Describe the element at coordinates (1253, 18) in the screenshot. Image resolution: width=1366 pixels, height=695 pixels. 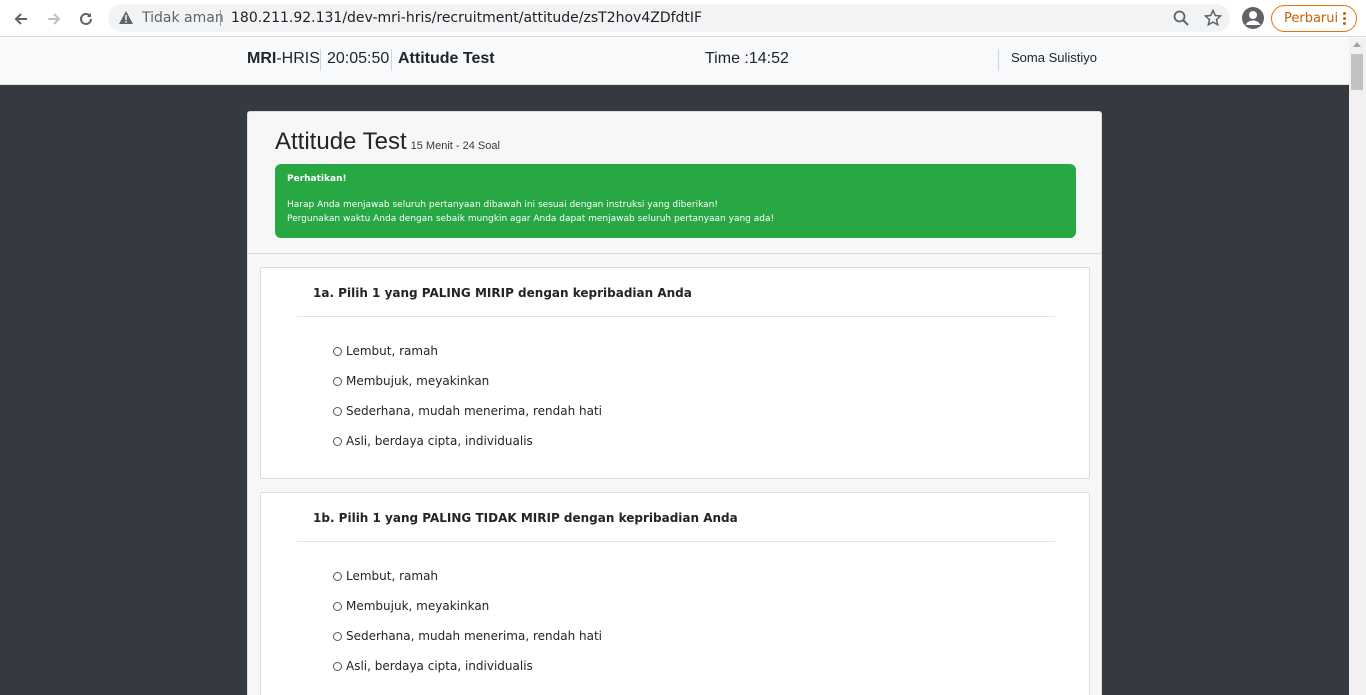
I see `profile-avatar-icon` at that location.